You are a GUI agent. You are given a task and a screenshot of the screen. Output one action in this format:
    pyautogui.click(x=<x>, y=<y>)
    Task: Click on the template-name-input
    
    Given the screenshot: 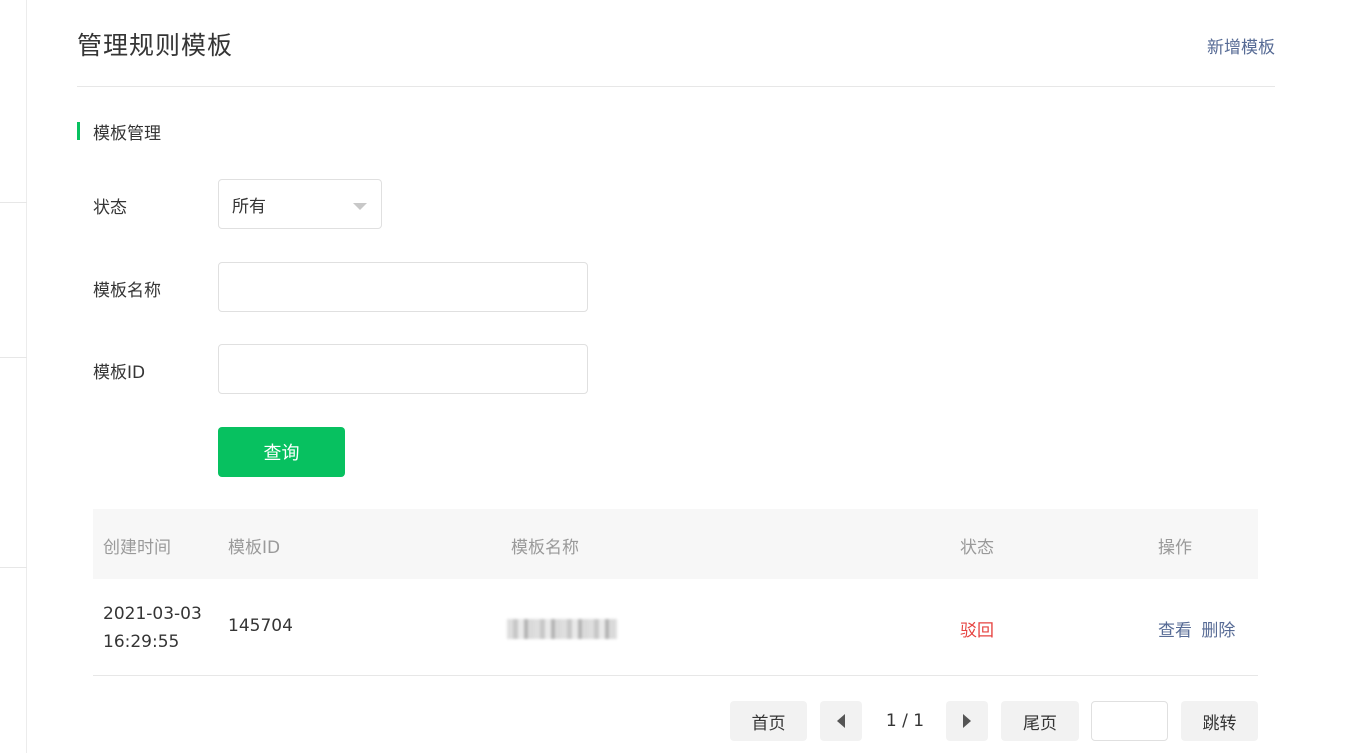 What is the action you would take?
    pyautogui.click(x=403, y=287)
    